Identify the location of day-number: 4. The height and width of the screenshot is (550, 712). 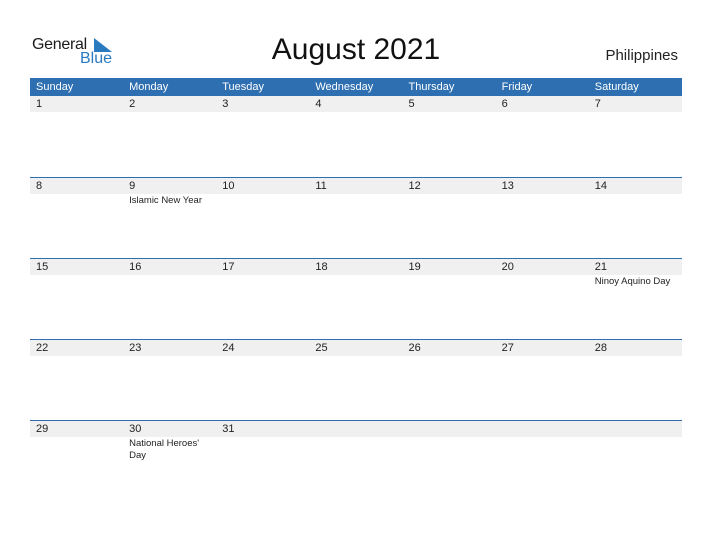
(318, 104).